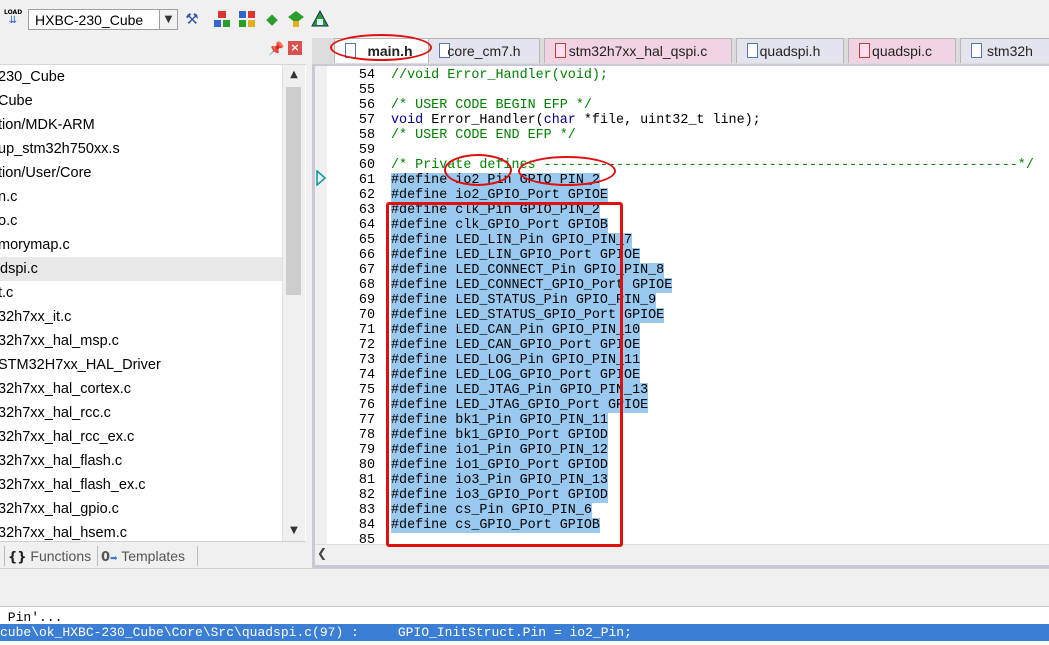  I want to click on code-keyword: char, so click(559, 120).